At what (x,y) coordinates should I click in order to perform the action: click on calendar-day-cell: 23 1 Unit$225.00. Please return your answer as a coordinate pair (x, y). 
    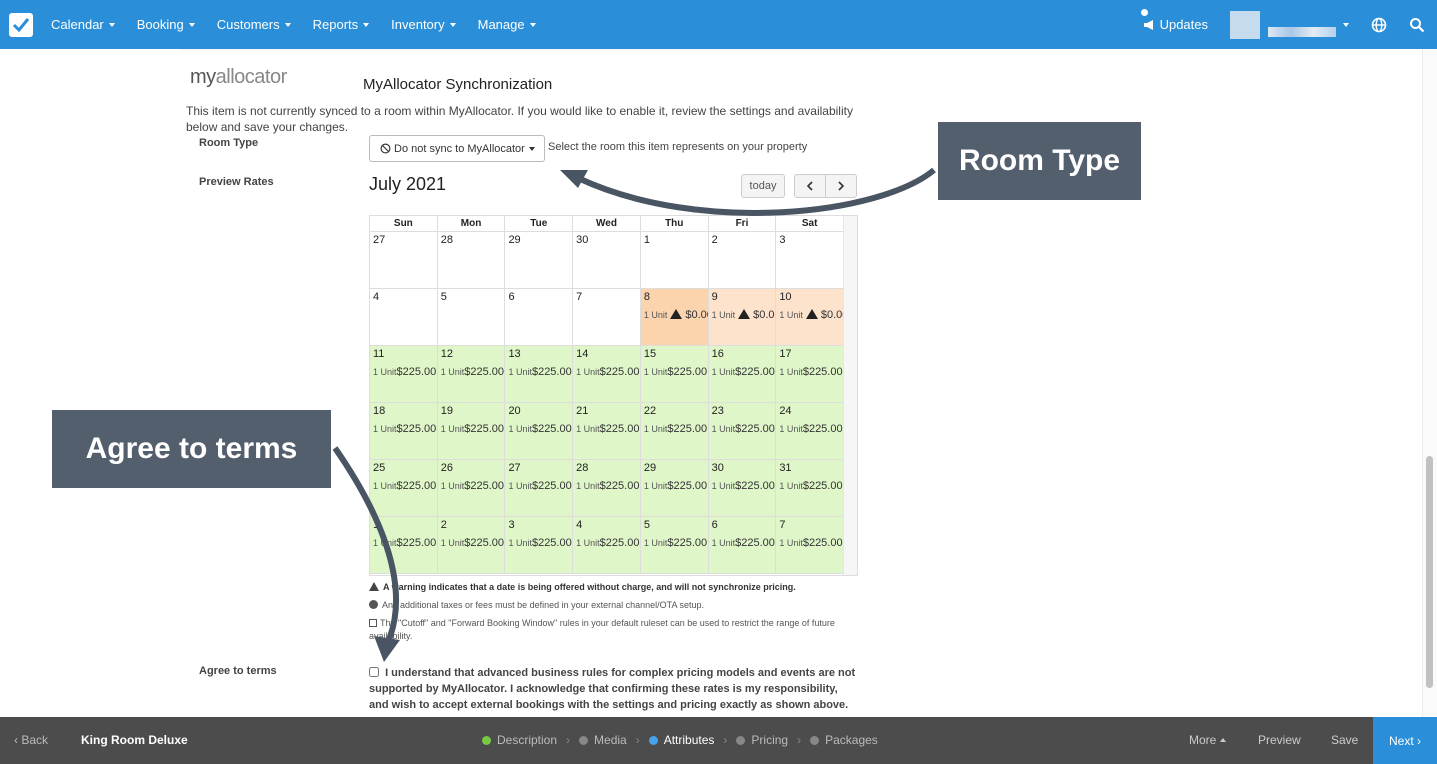
    Looking at the image, I should click on (742, 431).